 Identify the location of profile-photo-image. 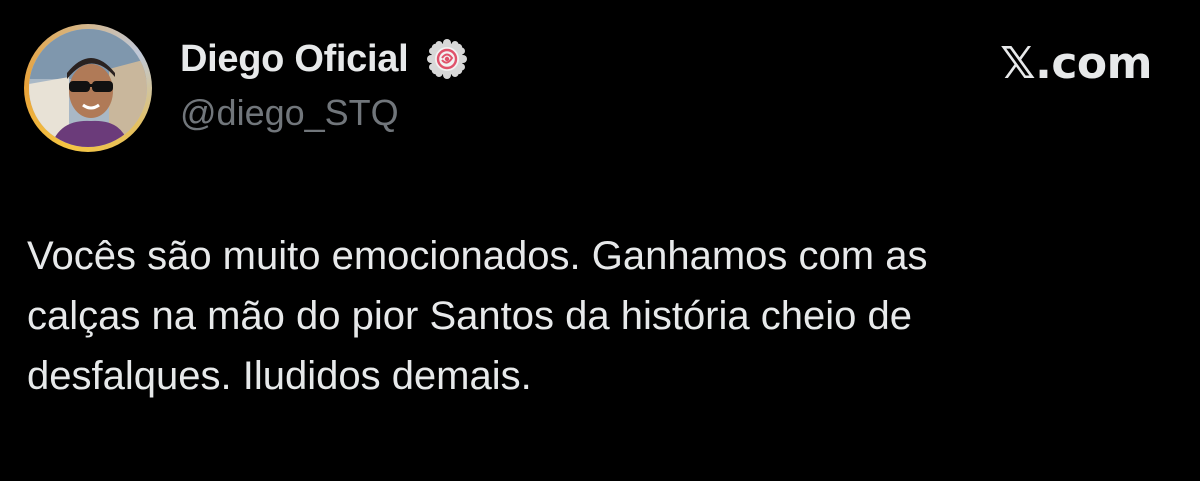
(88, 88).